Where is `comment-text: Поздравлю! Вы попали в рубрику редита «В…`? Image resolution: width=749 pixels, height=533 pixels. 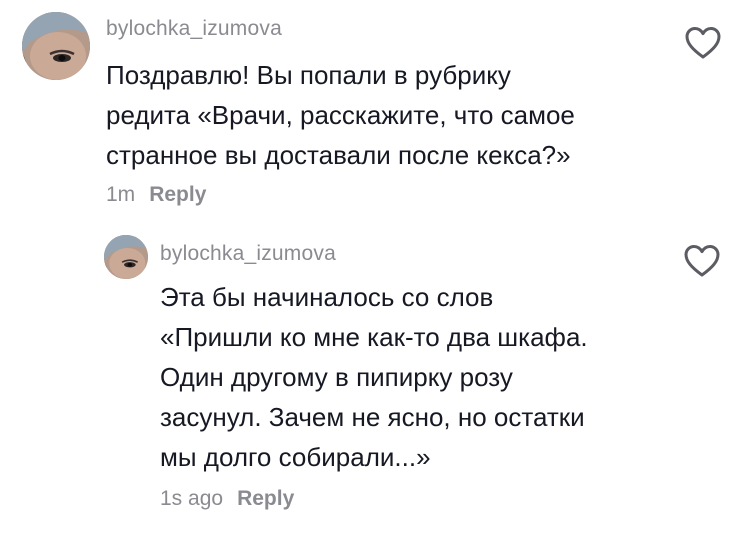 comment-text: Поздравлю! Вы попали в рубрику редита «В… is located at coordinates (340, 115).